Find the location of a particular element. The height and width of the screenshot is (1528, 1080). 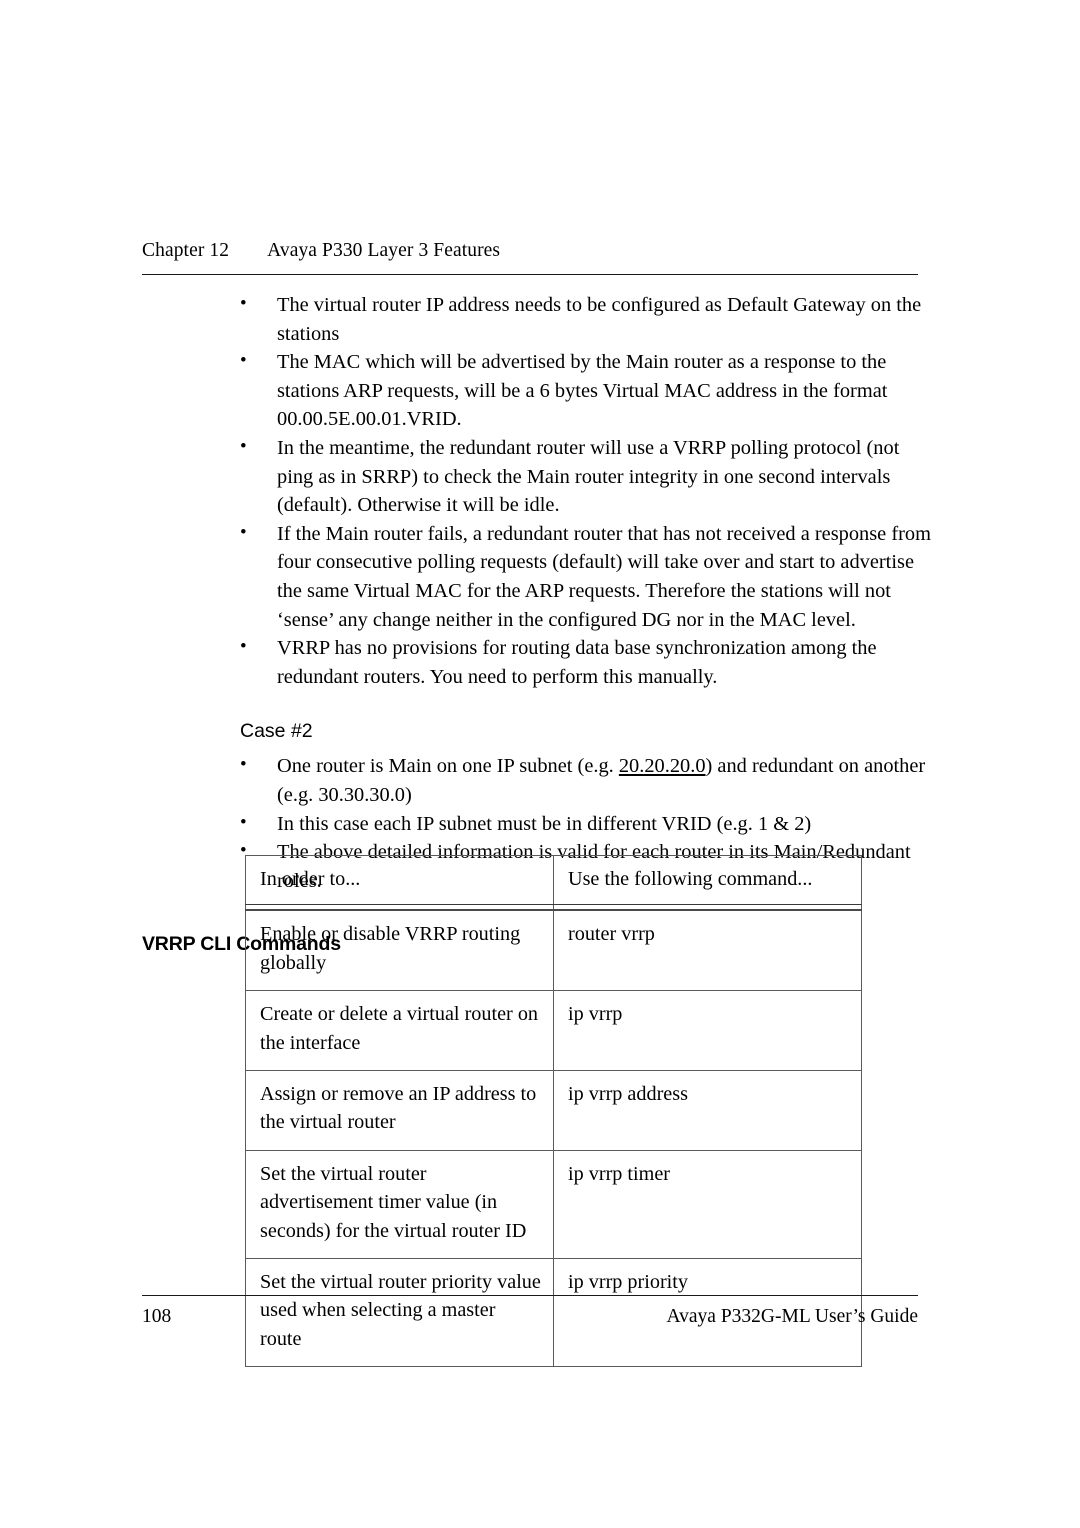

chapter-number: Chapter 12 is located at coordinates (186, 250).